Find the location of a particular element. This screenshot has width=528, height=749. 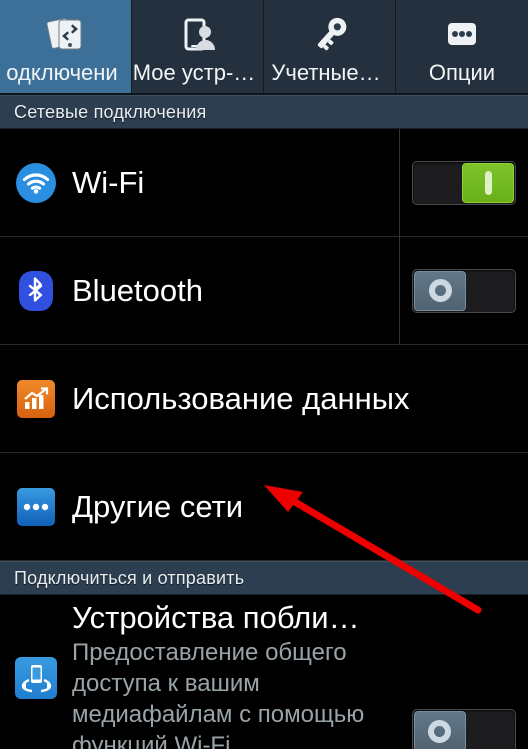

my-device-icon is located at coordinates (198, 35).